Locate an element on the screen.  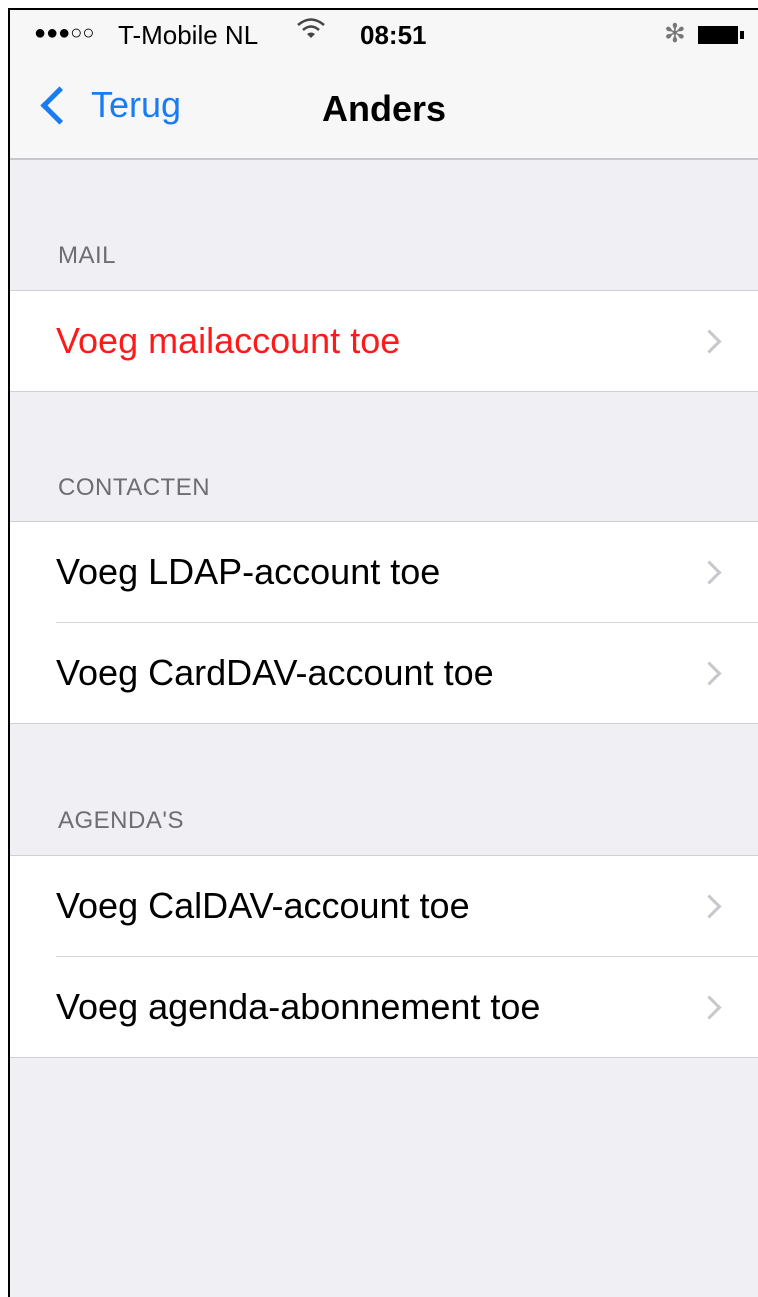
section-header-calendars: AGENDA'S is located at coordinates (121, 820).